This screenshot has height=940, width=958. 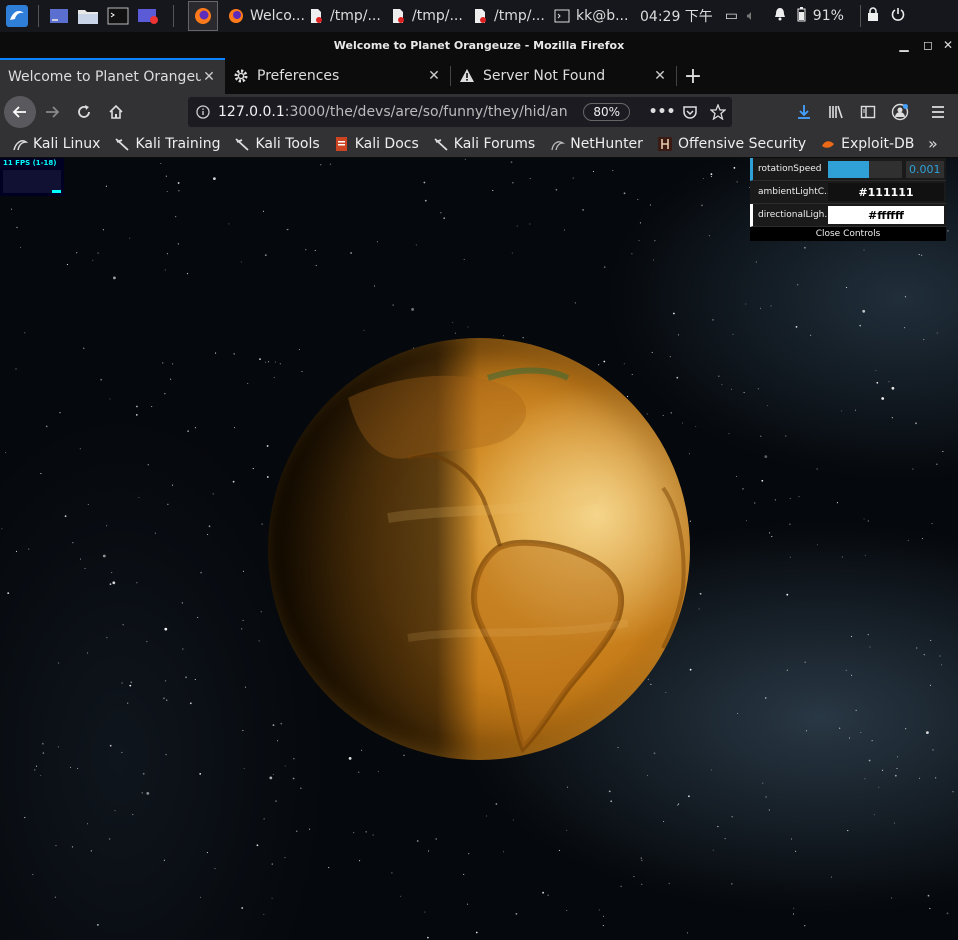 I want to click on bookmark-star-icon, so click(x=718, y=112).